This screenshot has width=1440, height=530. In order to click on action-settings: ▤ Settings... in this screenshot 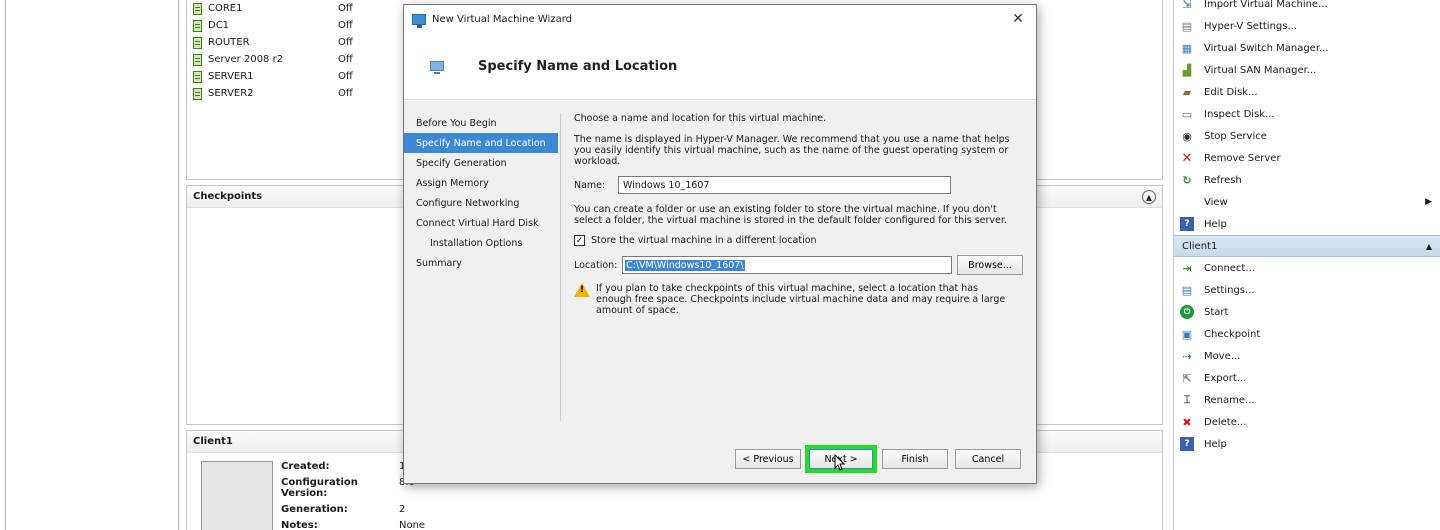, I will do `click(1307, 290)`.